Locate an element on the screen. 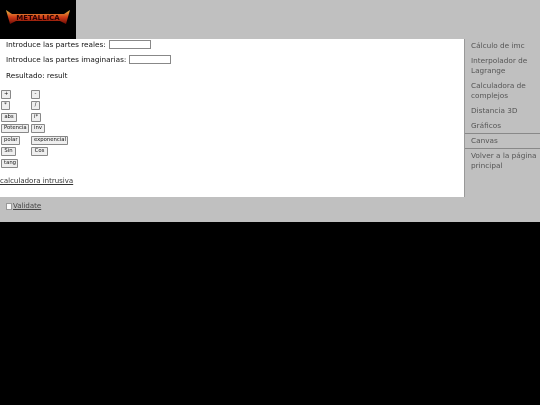 This screenshot has height=405, width=540. tan-button: tang is located at coordinates (9, 163).